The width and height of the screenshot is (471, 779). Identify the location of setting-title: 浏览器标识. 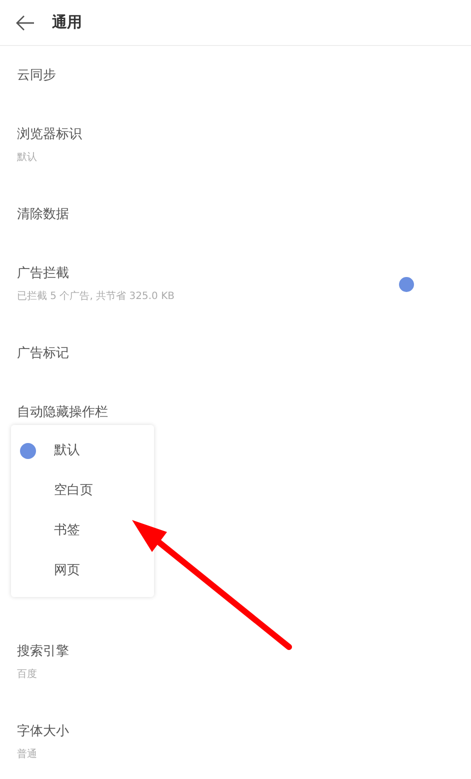
(49, 135).